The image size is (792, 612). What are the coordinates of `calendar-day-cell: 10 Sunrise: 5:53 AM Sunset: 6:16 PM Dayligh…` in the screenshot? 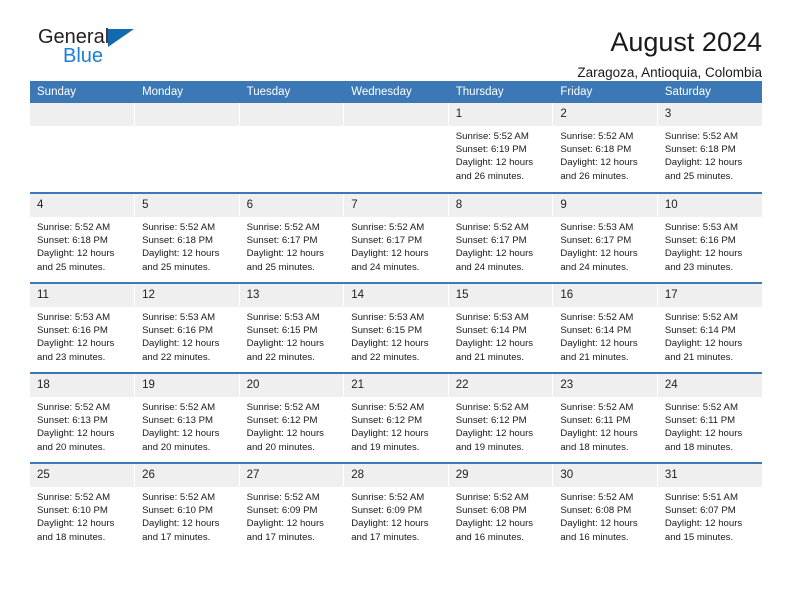 It's located at (709, 237).